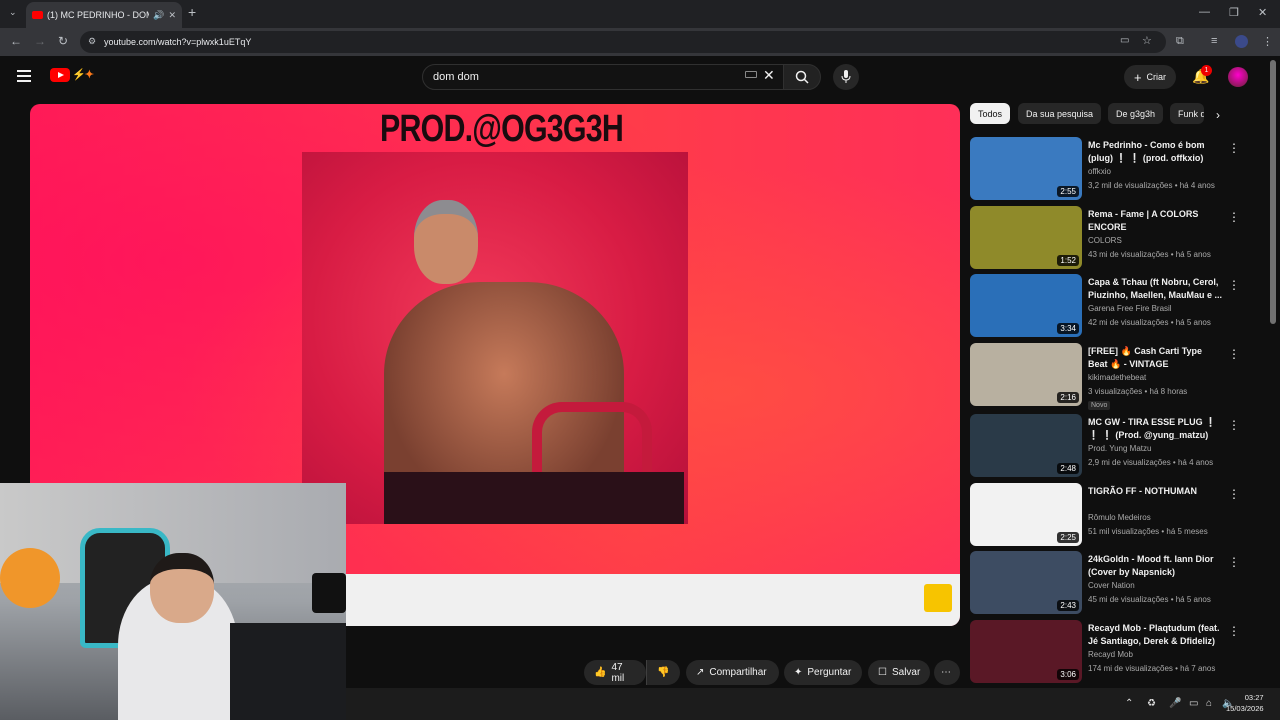  What do you see at coordinates (90, 75) in the screenshot?
I see `youtube-doodle-icon: ⚡✦` at bounding box center [90, 75].